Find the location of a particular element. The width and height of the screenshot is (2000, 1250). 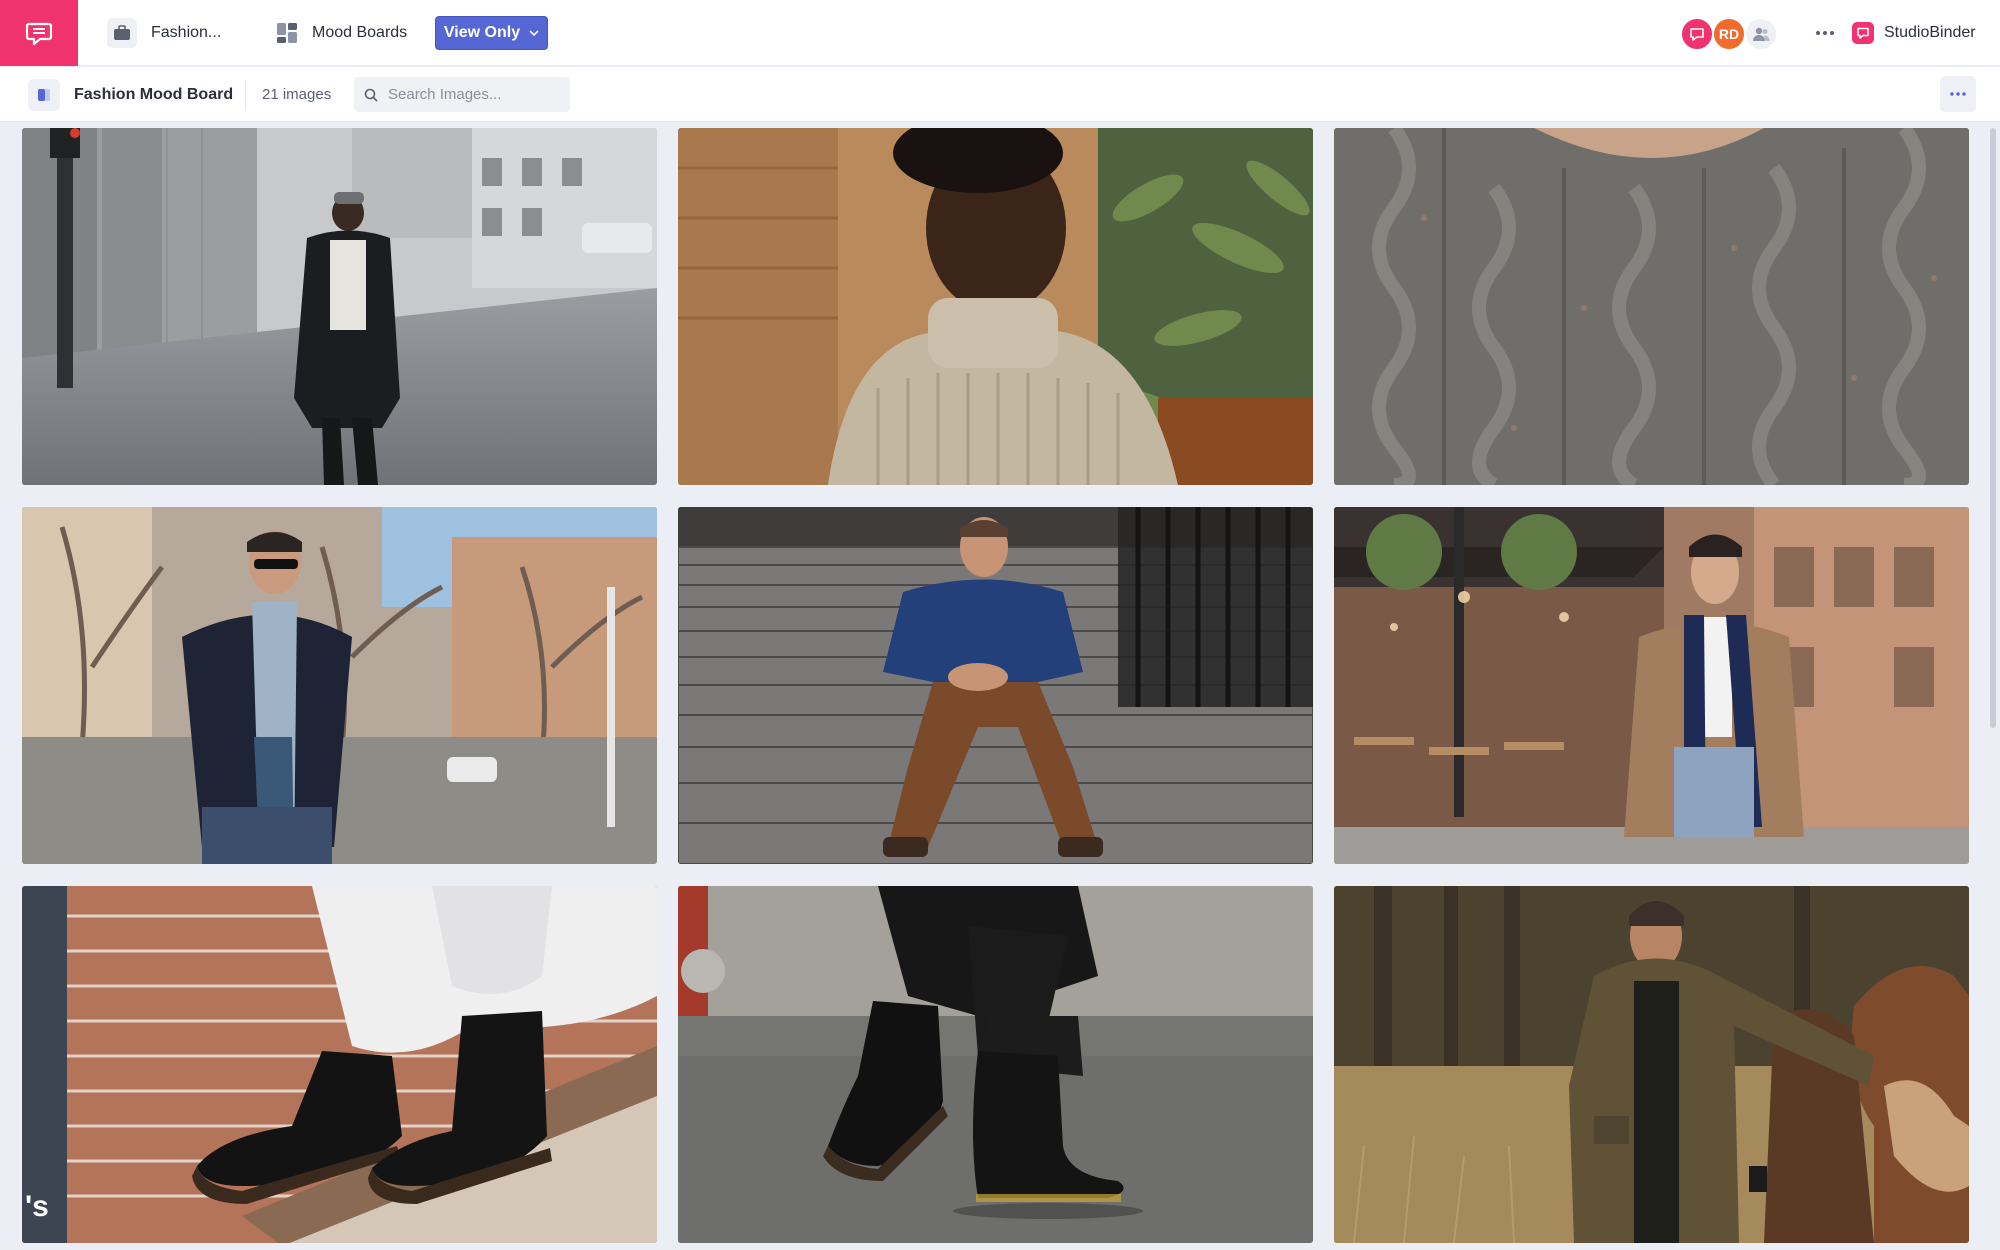

photo-man-beige-turtleneck is located at coordinates (995, 306).